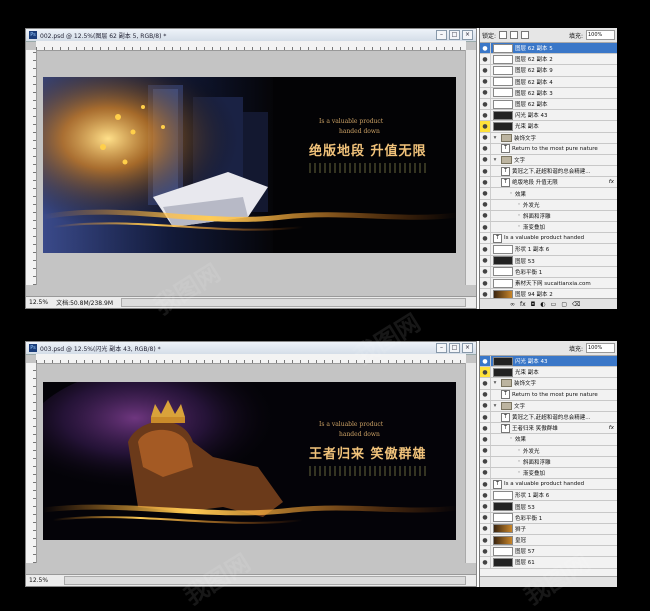 This screenshot has width=650, height=611. I want to click on layer-row: ● 图层 61, so click(548, 563).